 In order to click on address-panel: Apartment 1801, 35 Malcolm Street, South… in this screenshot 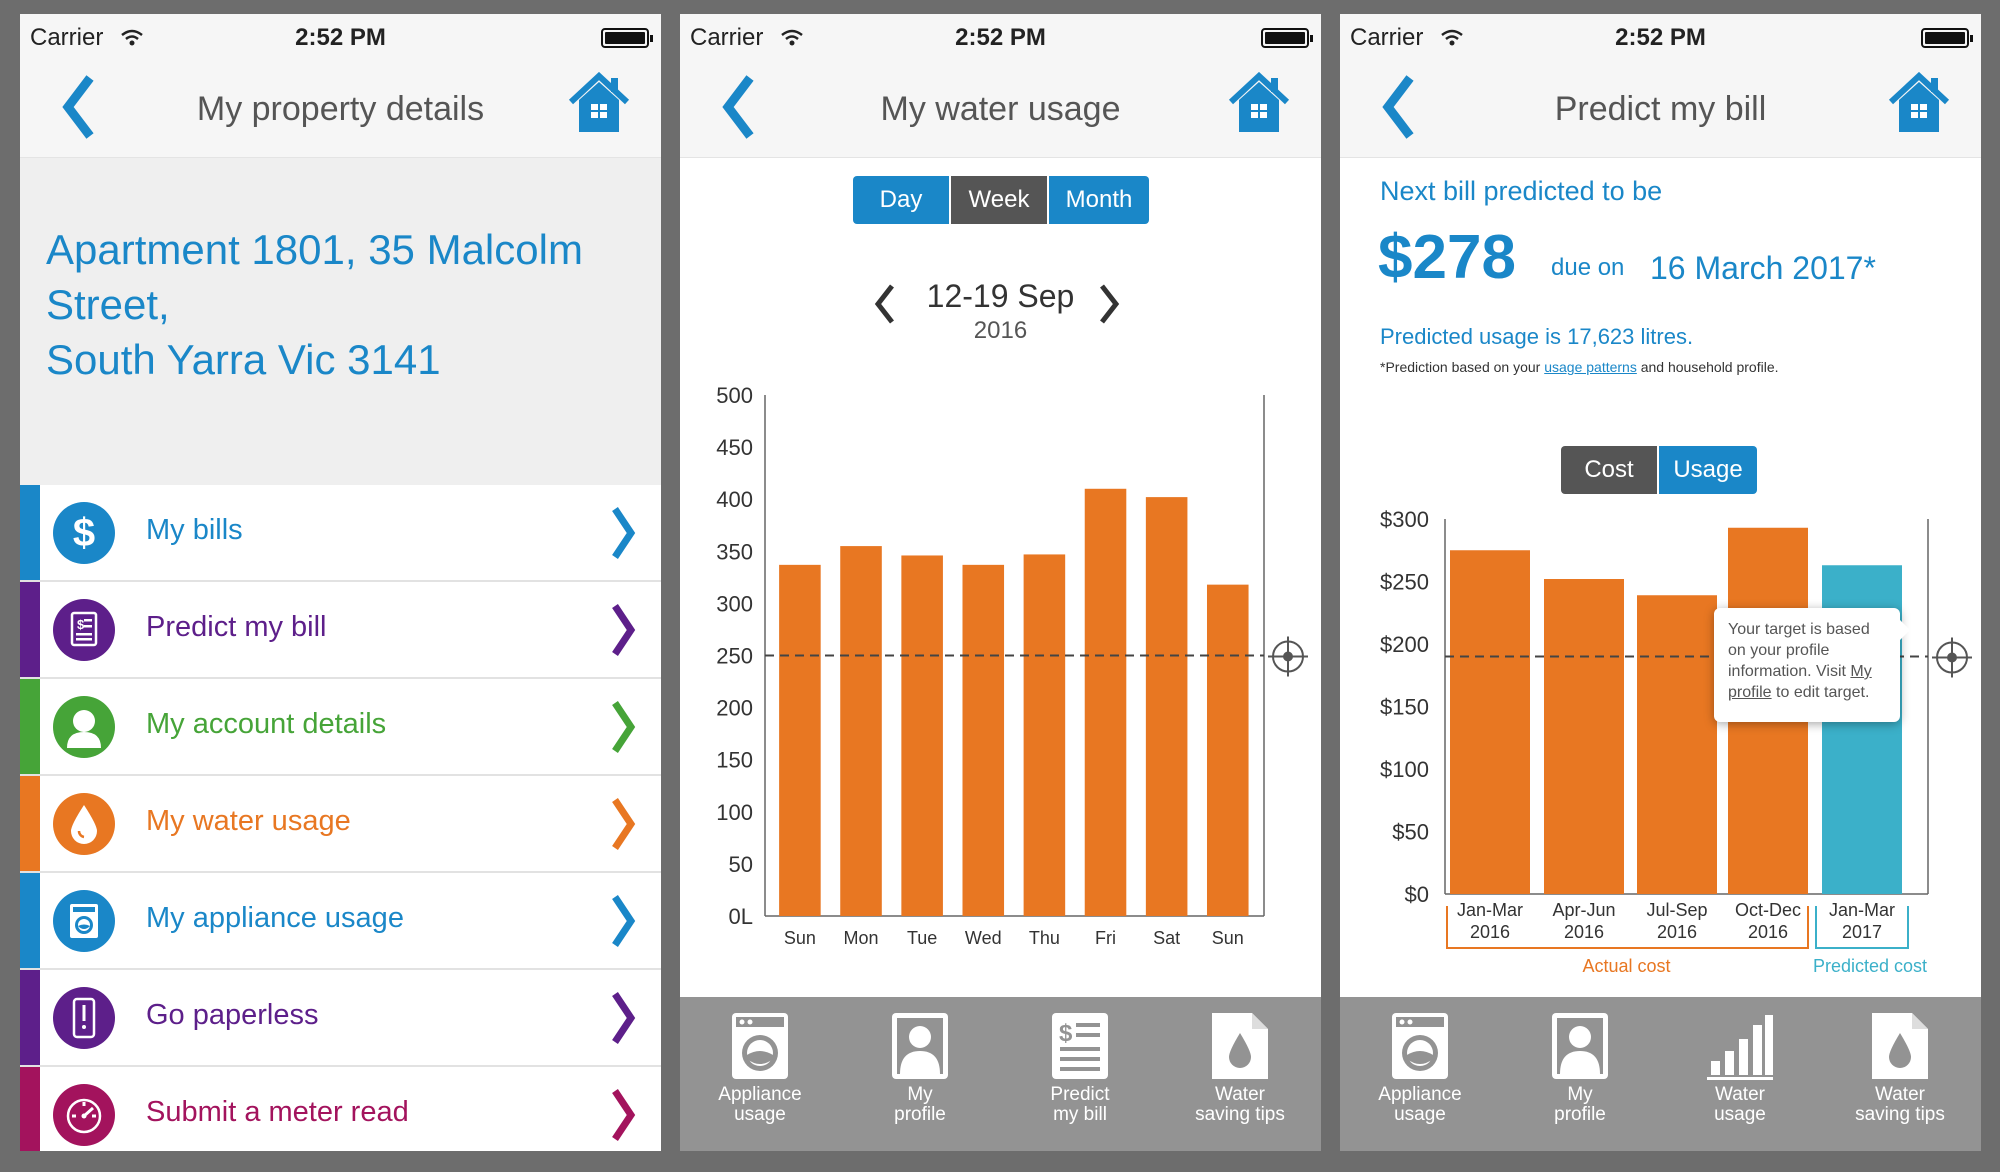, I will do `click(340, 321)`.